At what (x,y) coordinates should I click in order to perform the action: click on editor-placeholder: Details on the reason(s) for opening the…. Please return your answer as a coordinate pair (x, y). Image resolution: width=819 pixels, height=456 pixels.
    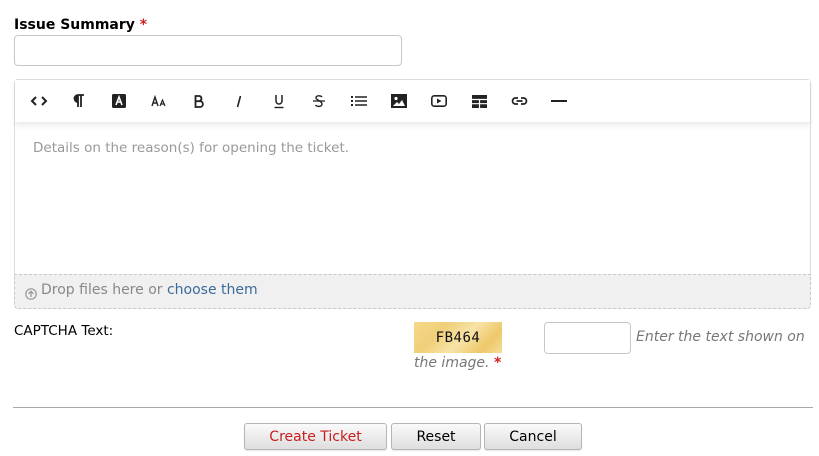
    Looking at the image, I should click on (191, 148).